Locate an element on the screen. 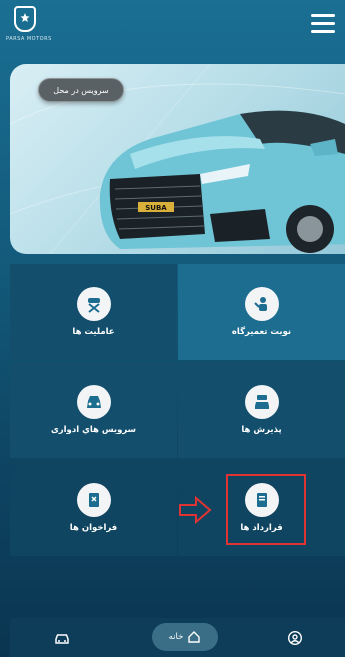 The height and width of the screenshot is (657, 345). user-icon is located at coordinates (295, 638).